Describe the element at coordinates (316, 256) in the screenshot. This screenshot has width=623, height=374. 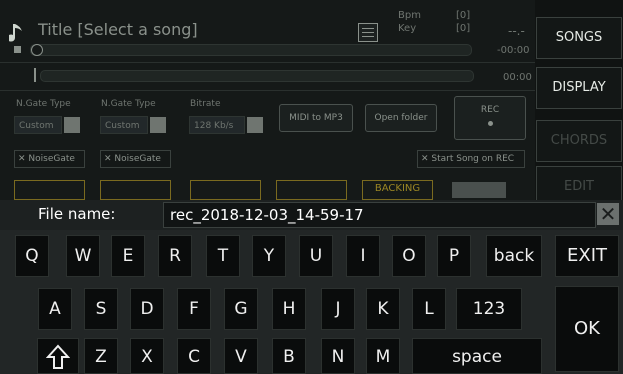
I see `key-u: U` at that location.